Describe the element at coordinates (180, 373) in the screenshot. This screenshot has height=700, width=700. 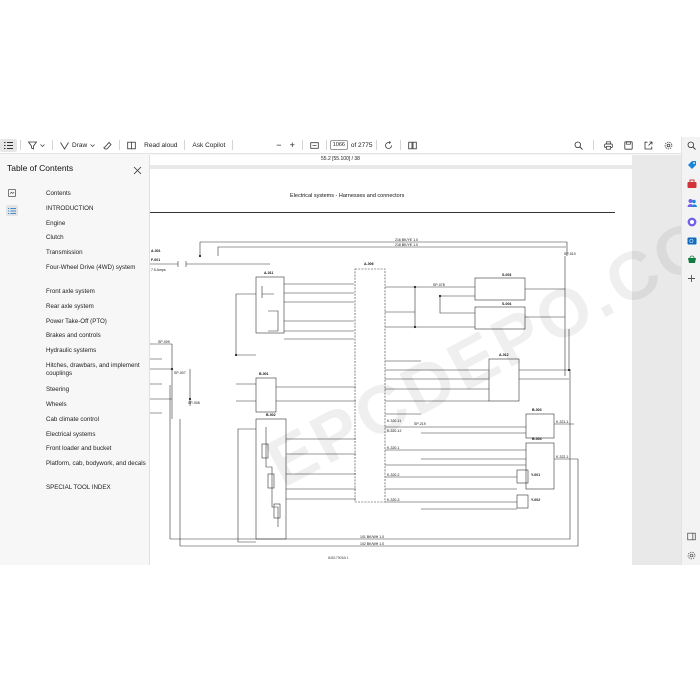
I see `splice-label: SP-007` at that location.